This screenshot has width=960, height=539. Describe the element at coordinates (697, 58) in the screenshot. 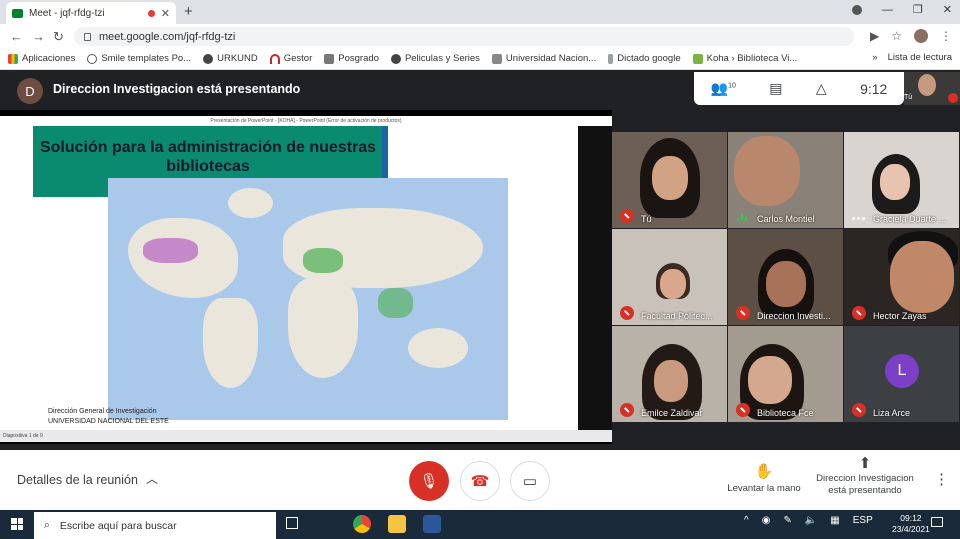

I see `koha-icon` at that location.